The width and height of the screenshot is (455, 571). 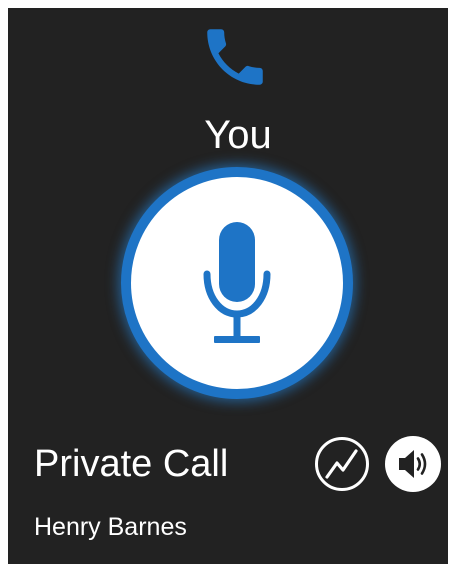 I want to click on phone-handset-icon, so click(x=235, y=57).